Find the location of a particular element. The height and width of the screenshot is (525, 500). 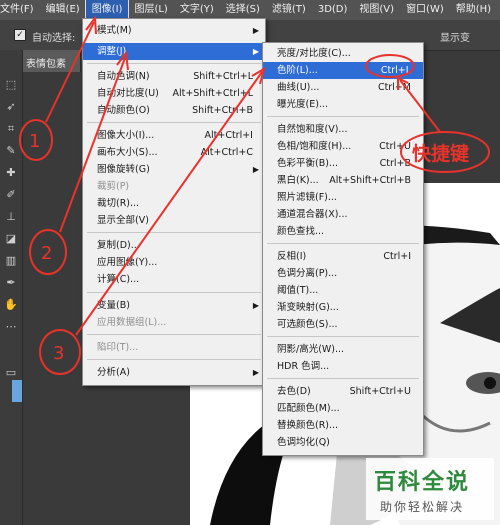

watermark: 百科全说 助你轻松解决 is located at coordinates (430, 489).